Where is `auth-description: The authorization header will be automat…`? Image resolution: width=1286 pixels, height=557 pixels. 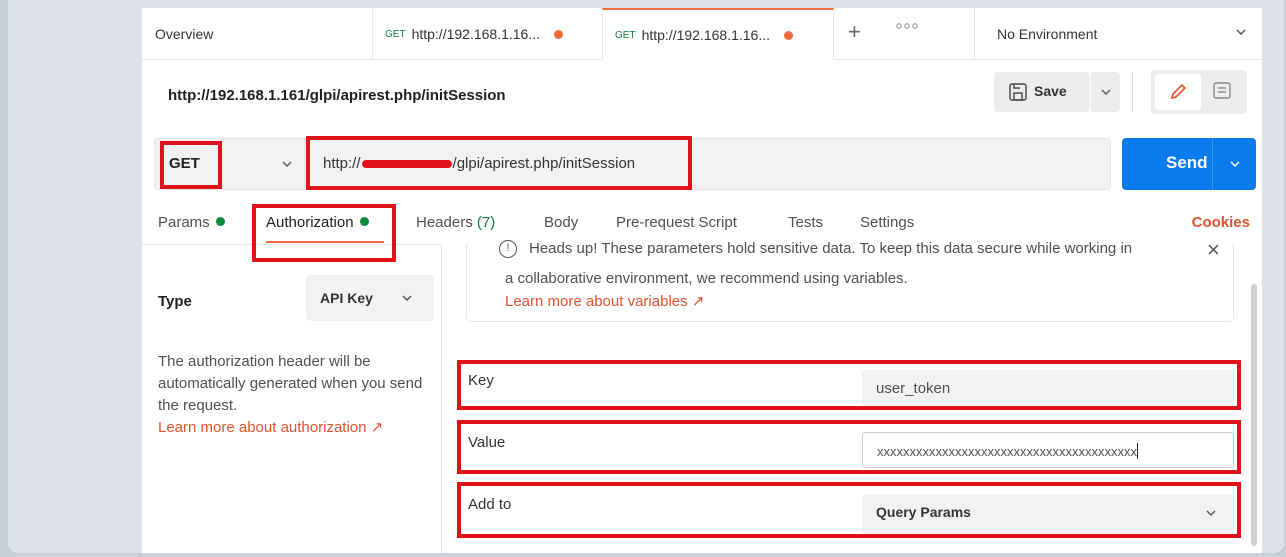
auth-description: The authorization header will be automat… is located at coordinates (298, 395).